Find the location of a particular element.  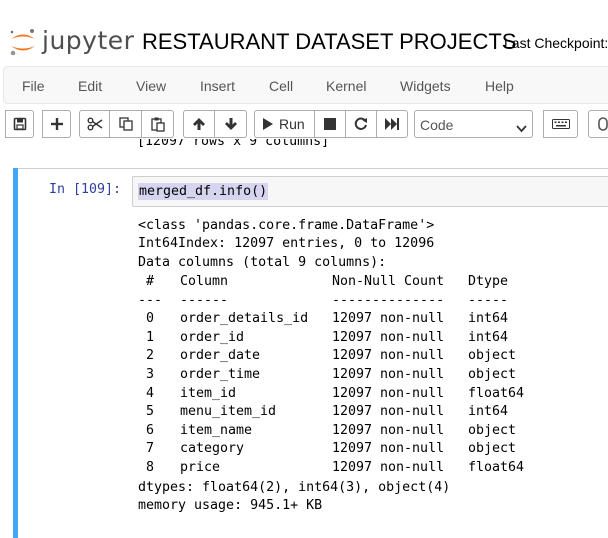

restart-icon is located at coordinates (361, 124).